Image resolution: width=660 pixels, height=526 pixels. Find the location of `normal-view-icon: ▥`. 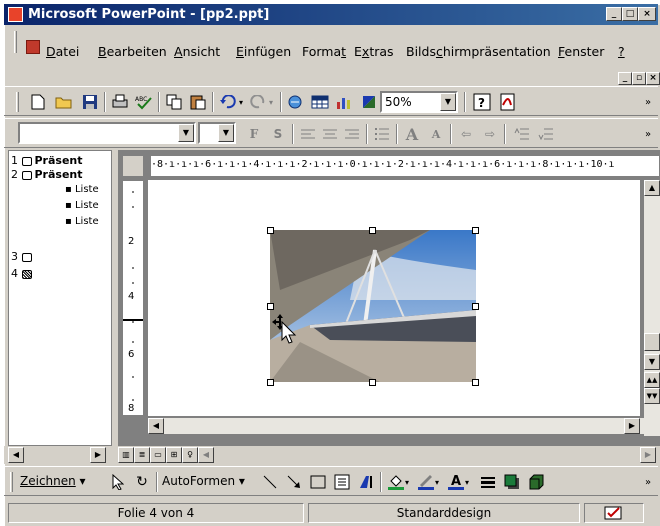

normal-view-icon: ▥ is located at coordinates (126, 455).